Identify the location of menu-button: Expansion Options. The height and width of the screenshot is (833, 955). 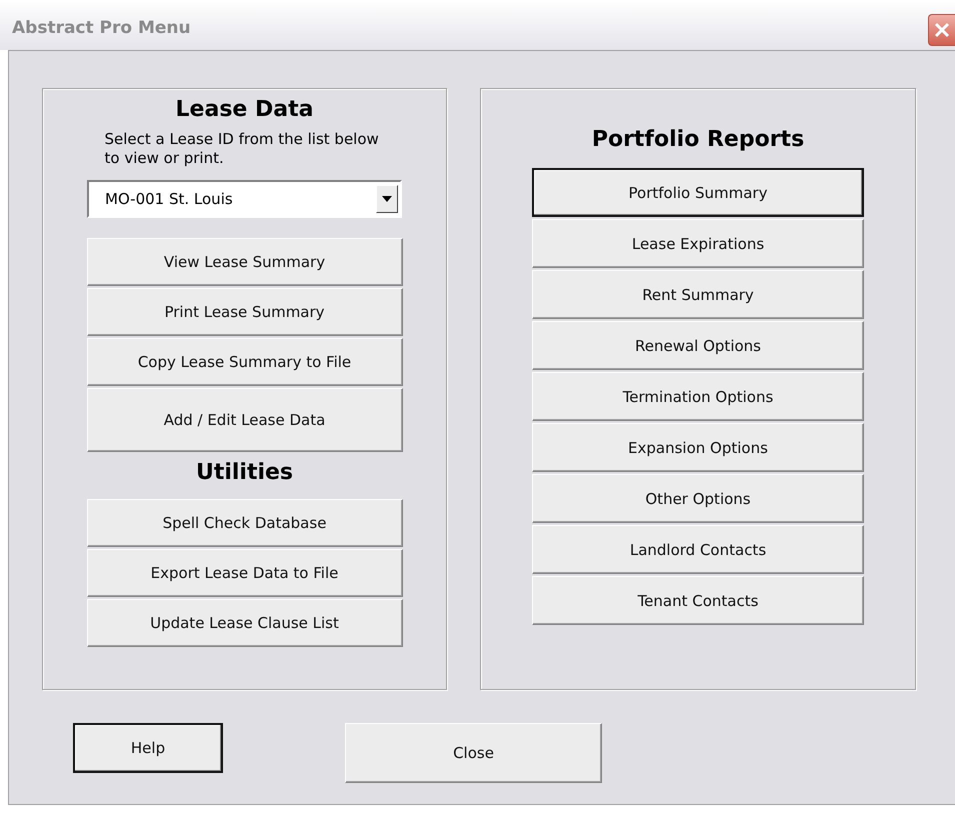
(698, 447).